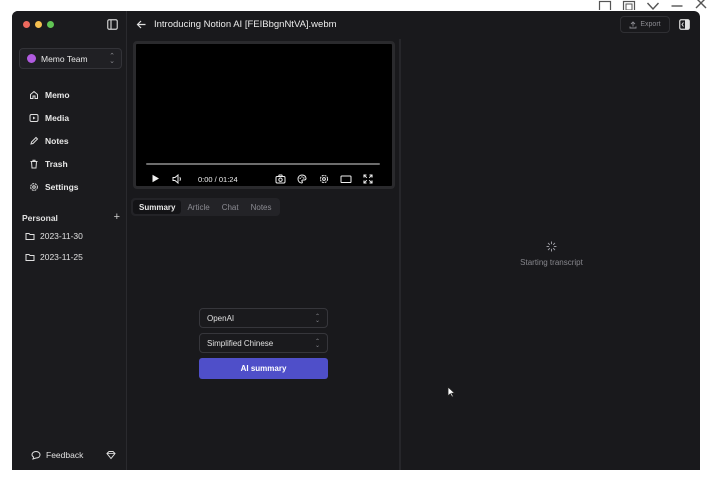  What do you see at coordinates (677, 5) in the screenshot?
I see `minimize-icon` at bounding box center [677, 5].